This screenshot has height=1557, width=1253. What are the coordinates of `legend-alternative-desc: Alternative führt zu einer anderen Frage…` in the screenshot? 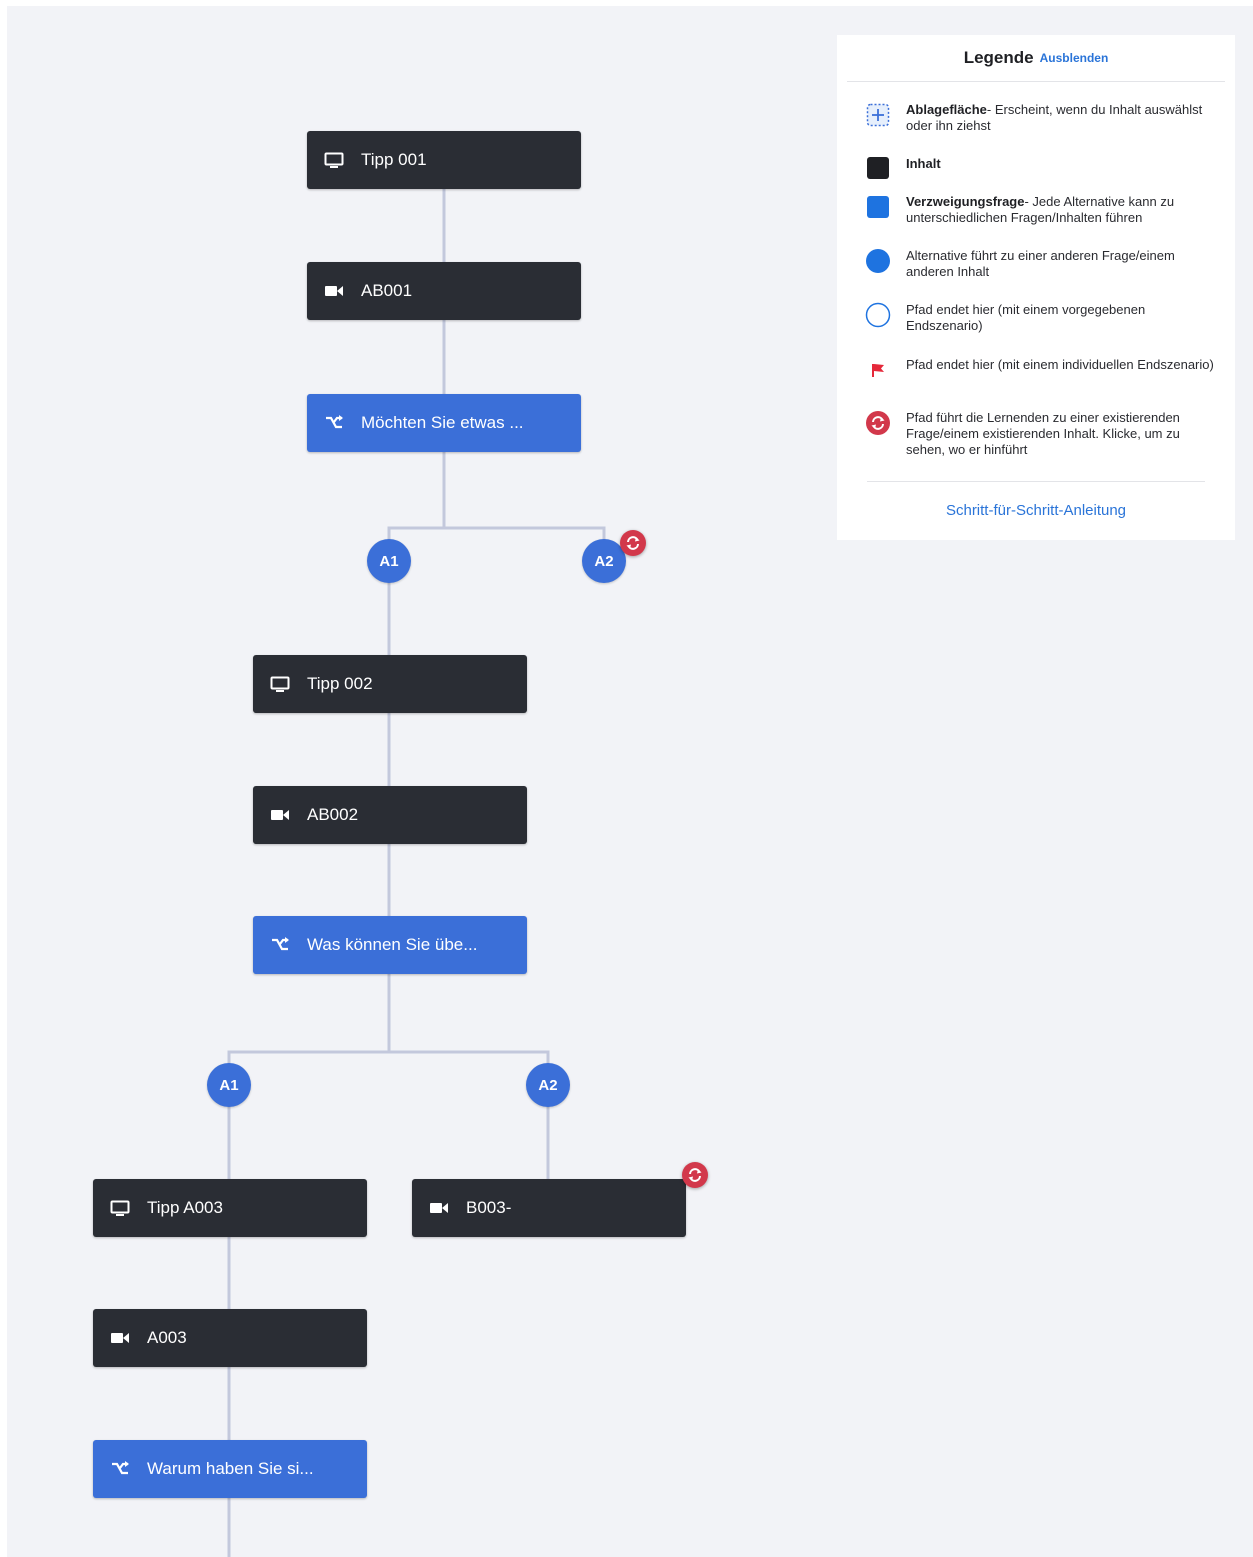 It's located at (1040, 263).